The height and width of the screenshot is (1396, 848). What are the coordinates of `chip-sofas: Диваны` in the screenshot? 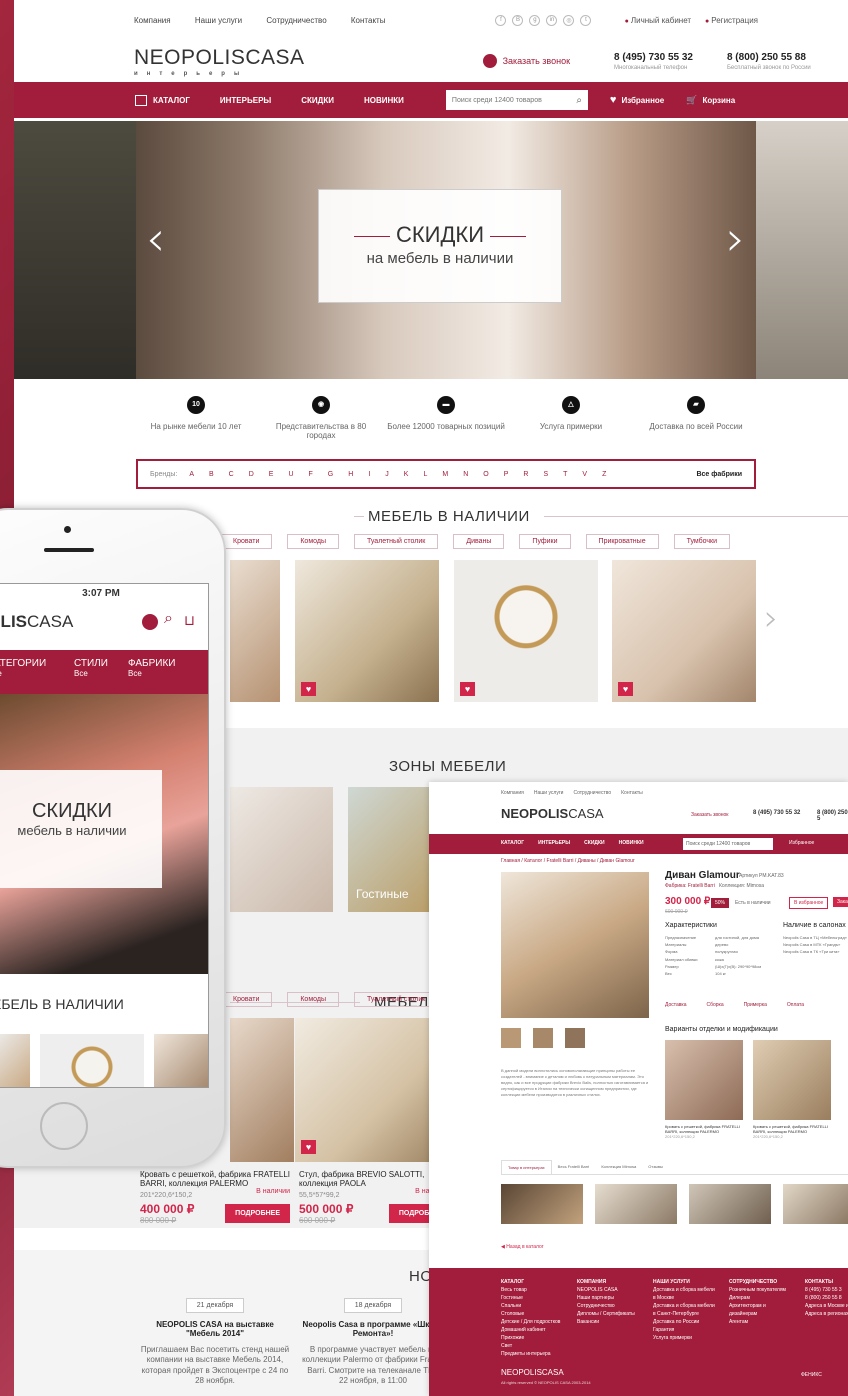 It's located at (479, 541).